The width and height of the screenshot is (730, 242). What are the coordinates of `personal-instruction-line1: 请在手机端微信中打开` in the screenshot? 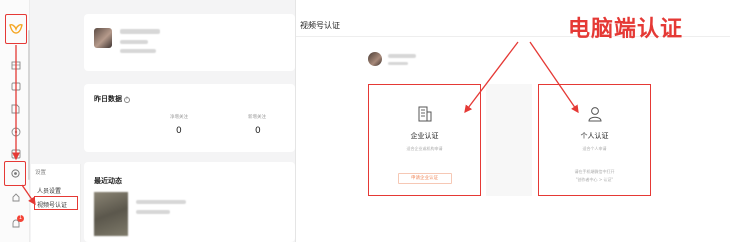 It's located at (594, 171).